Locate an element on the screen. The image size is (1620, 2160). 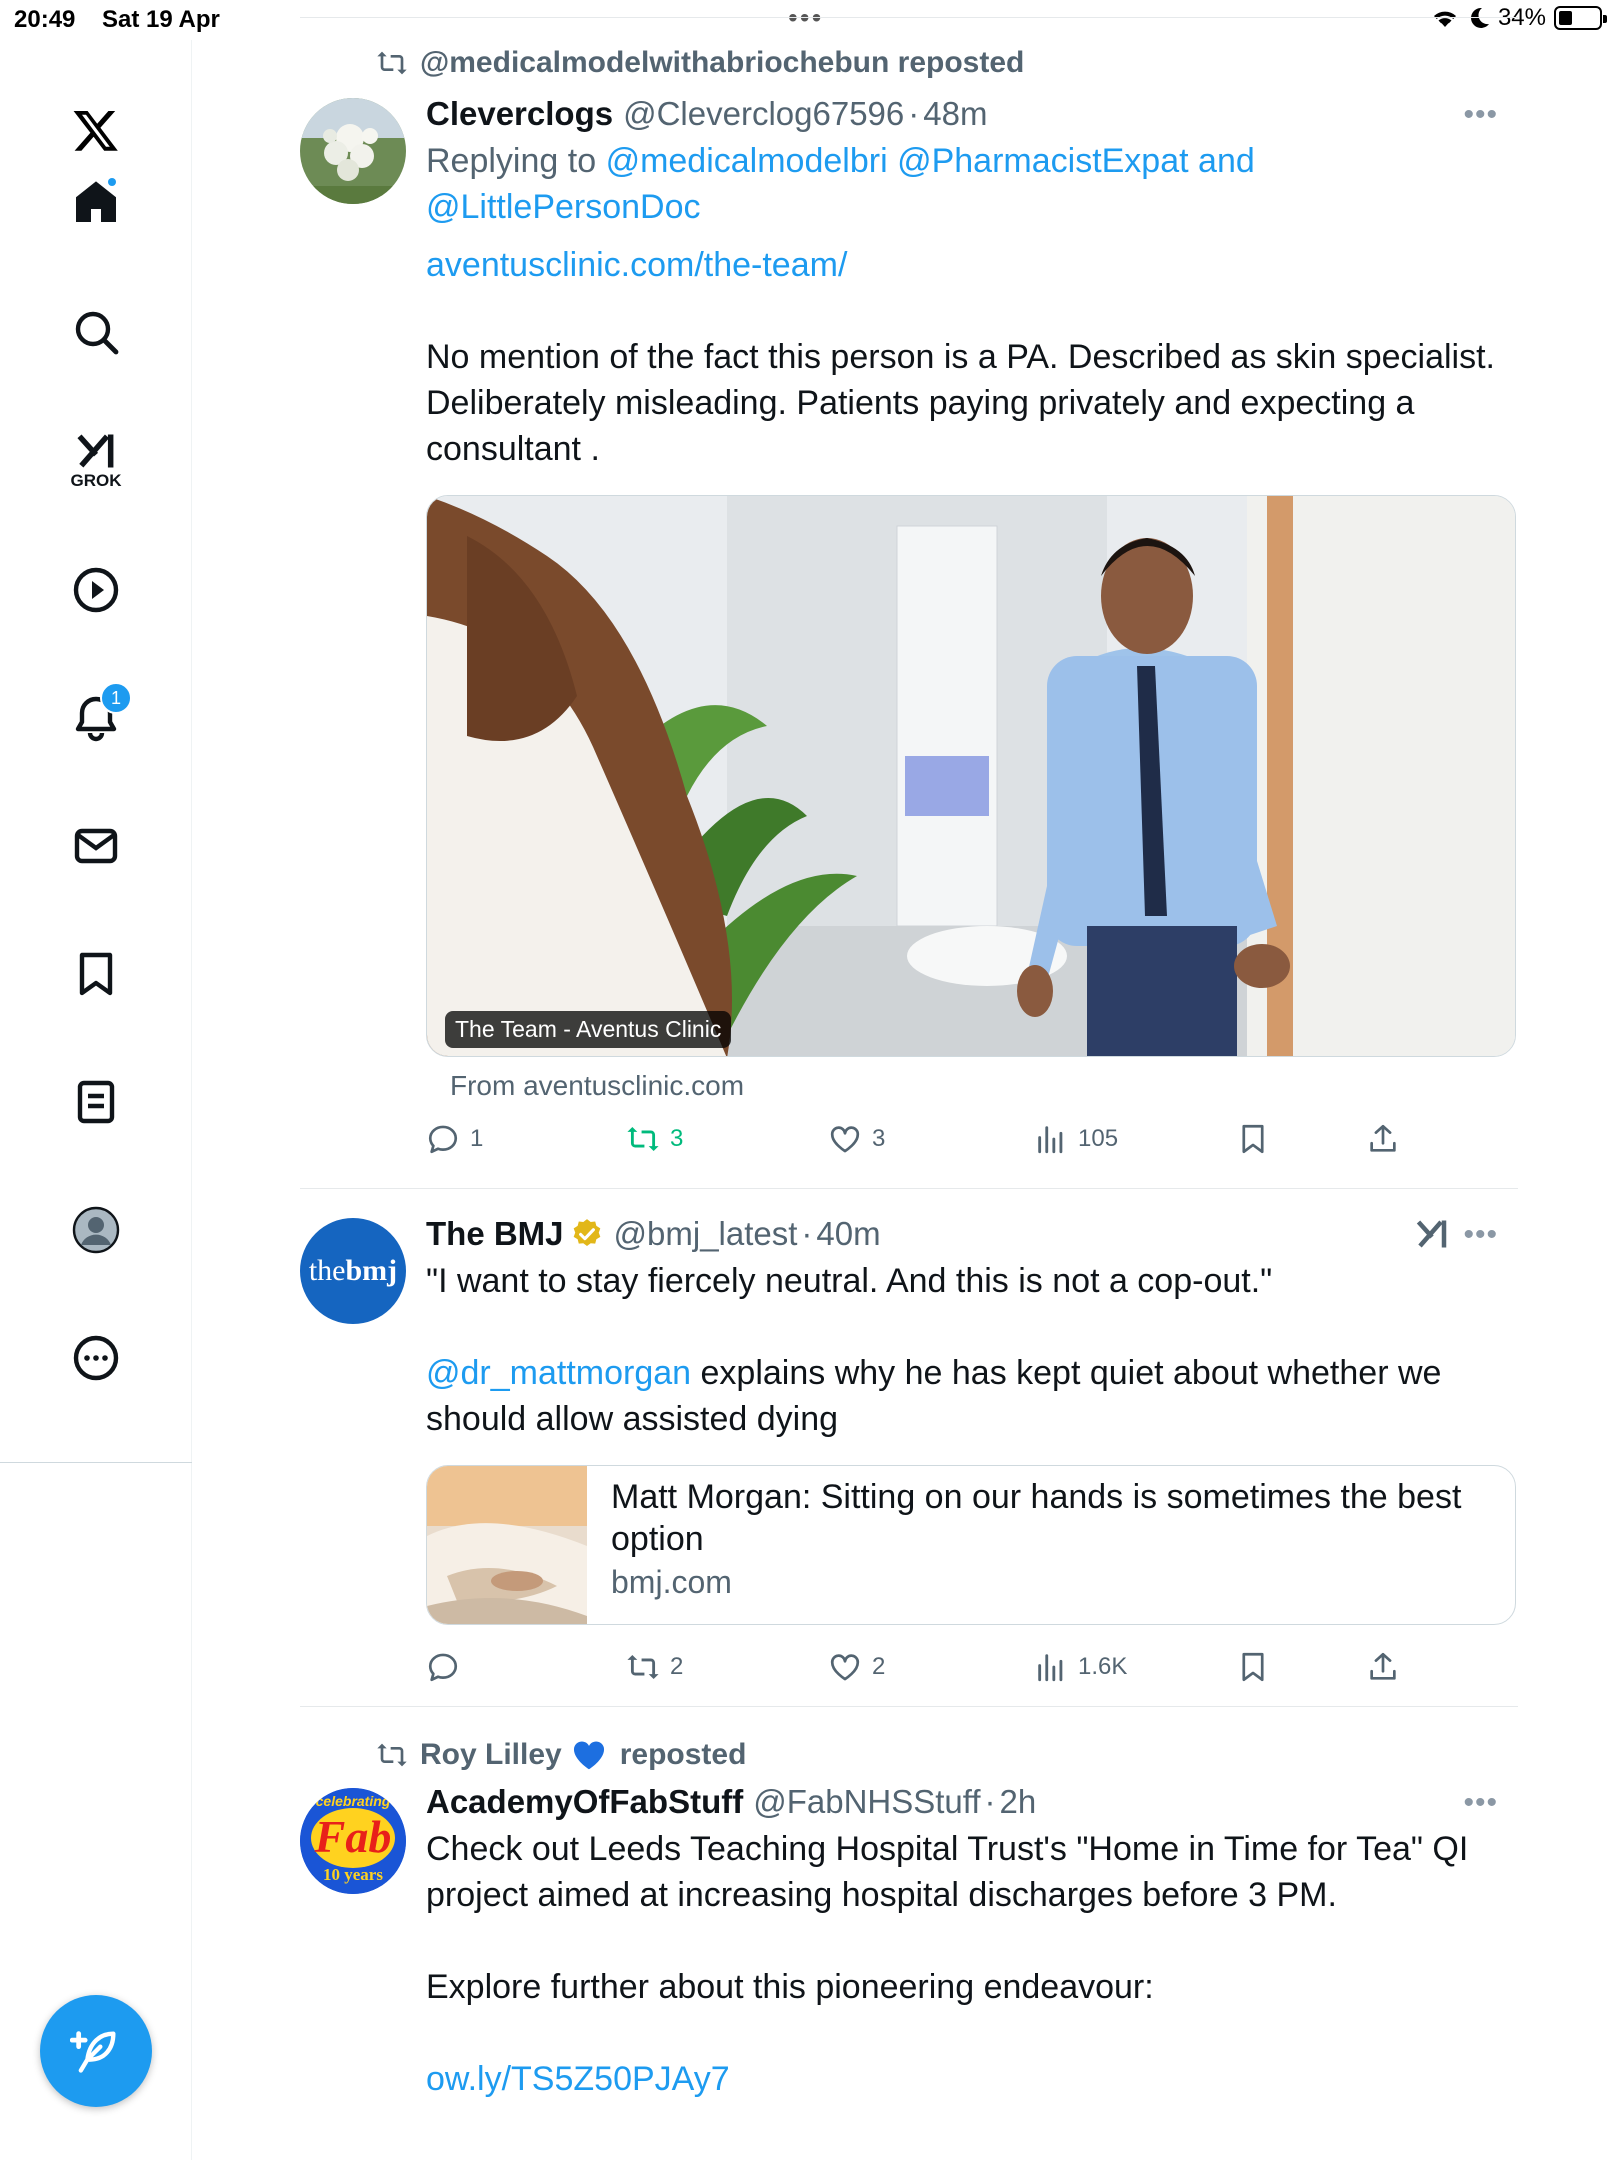
avatar-academyoffabstuff: celebrating Fab 10 years is located at coordinates (353, 1841).